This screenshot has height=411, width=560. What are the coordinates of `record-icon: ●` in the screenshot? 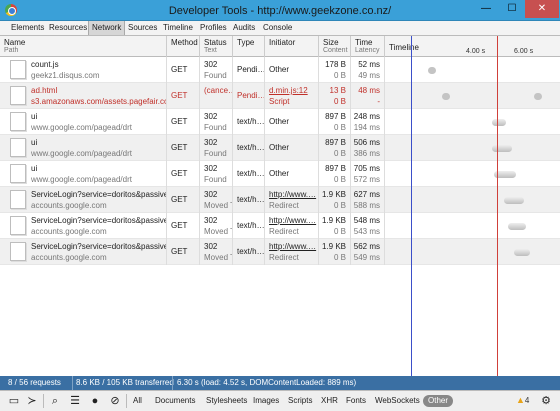 It's located at (95, 401).